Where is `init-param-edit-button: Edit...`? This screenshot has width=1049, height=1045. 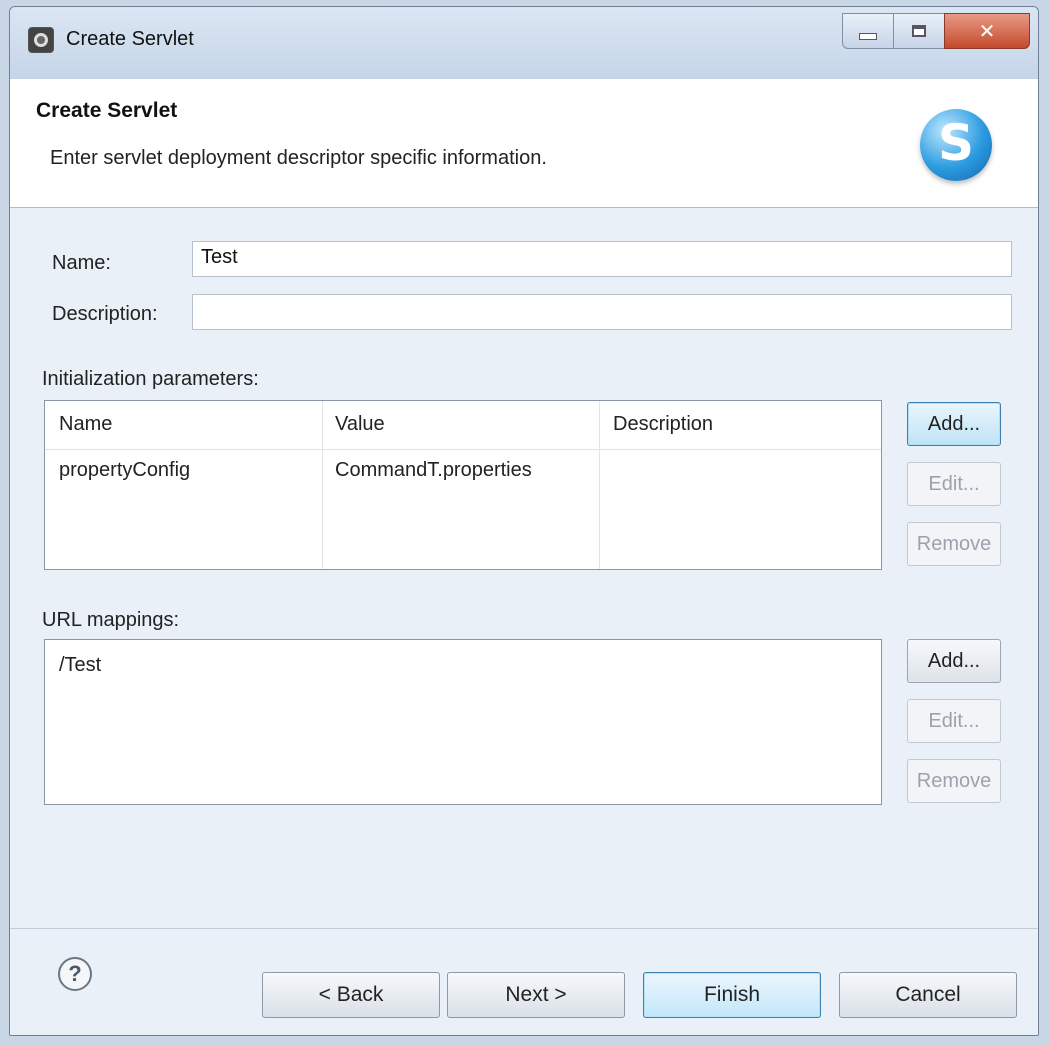 init-param-edit-button: Edit... is located at coordinates (954, 484).